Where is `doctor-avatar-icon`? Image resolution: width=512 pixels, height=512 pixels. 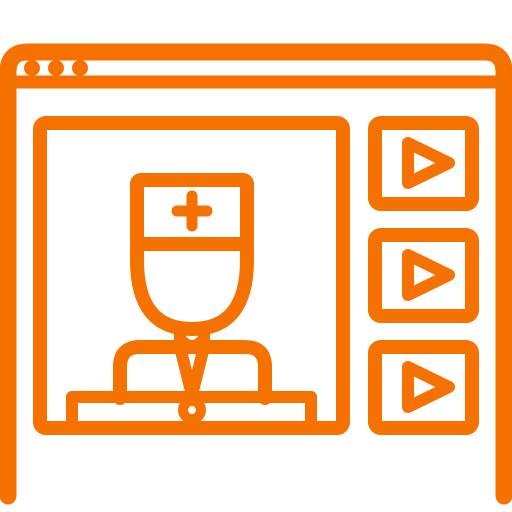 doctor-avatar-icon is located at coordinates (192, 289).